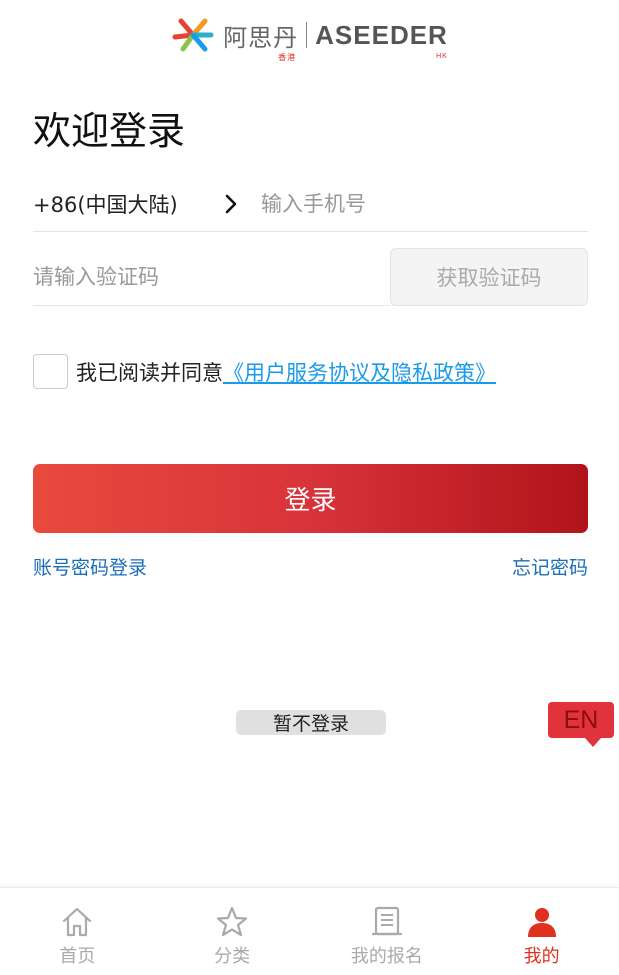  What do you see at coordinates (310, 498) in the screenshot?
I see `login-button: 登录` at bounding box center [310, 498].